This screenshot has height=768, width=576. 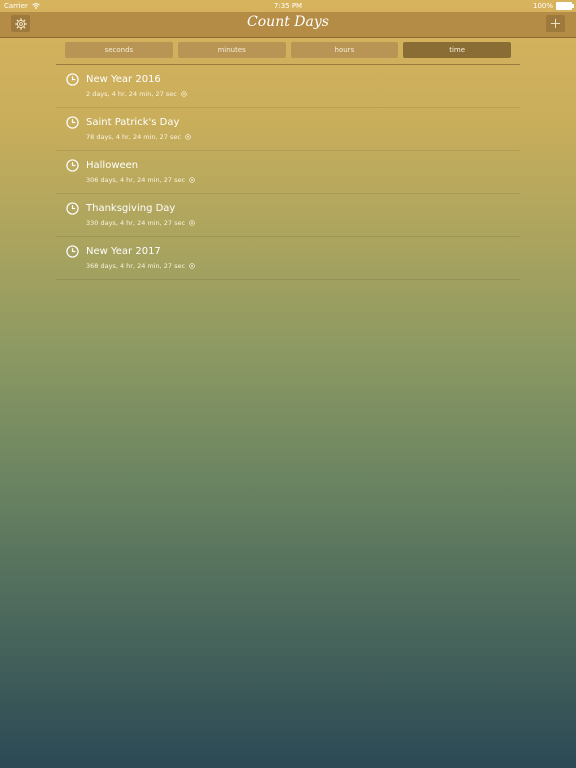 I want to click on event-countdown: 2 days, 4 hr, 24 min, 27 sec, so click(x=136, y=94).